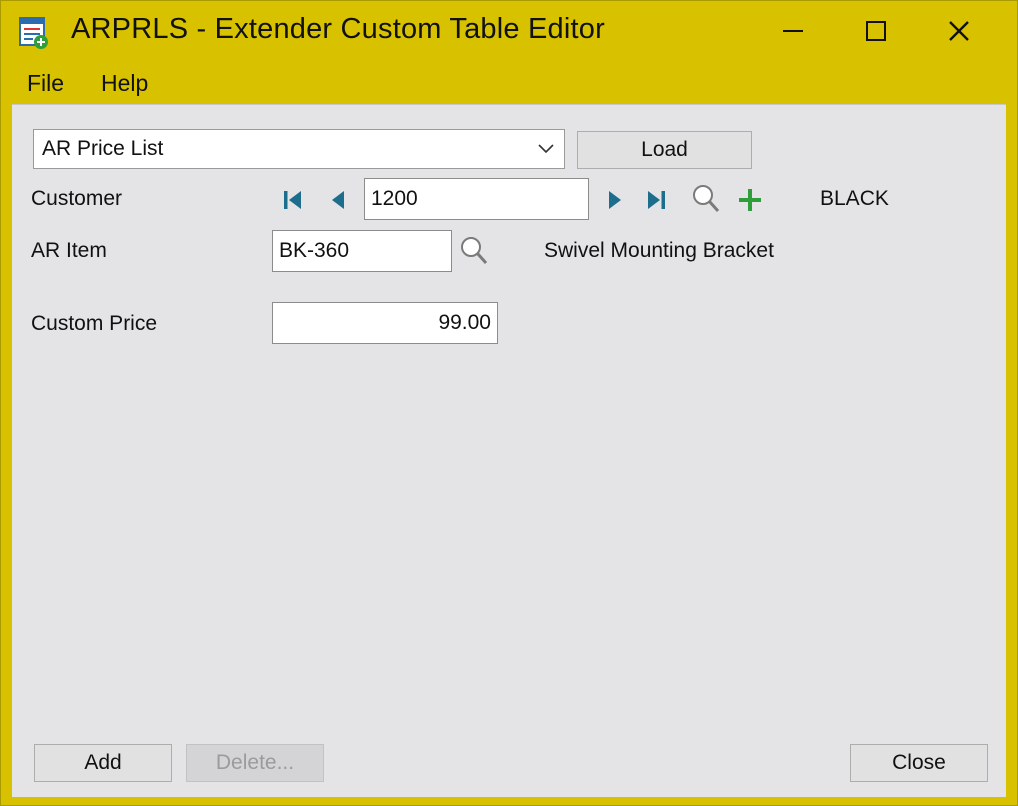 The image size is (1018, 806). What do you see at coordinates (362, 251) in the screenshot?
I see `ar-item-input: BK-360` at bounding box center [362, 251].